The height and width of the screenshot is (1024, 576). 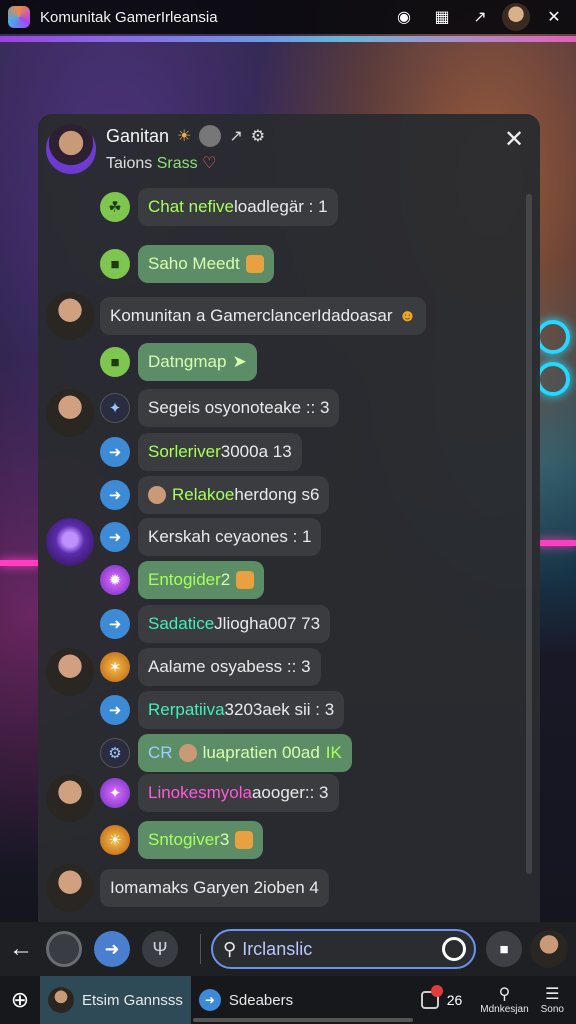 What do you see at coordinates (454, 949) in the screenshot?
I see `target-icon` at bounding box center [454, 949].